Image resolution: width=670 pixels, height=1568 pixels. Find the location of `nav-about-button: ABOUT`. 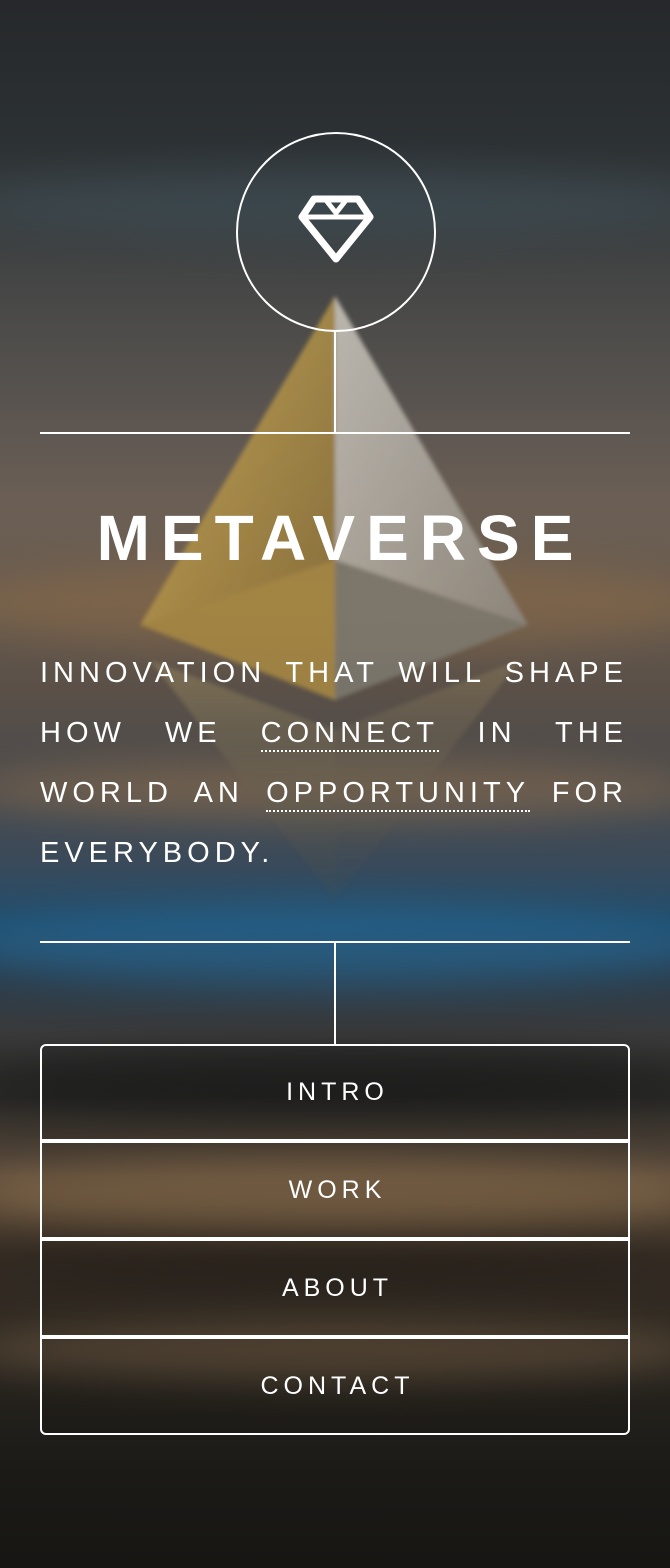

nav-about-button: ABOUT is located at coordinates (335, 1288).